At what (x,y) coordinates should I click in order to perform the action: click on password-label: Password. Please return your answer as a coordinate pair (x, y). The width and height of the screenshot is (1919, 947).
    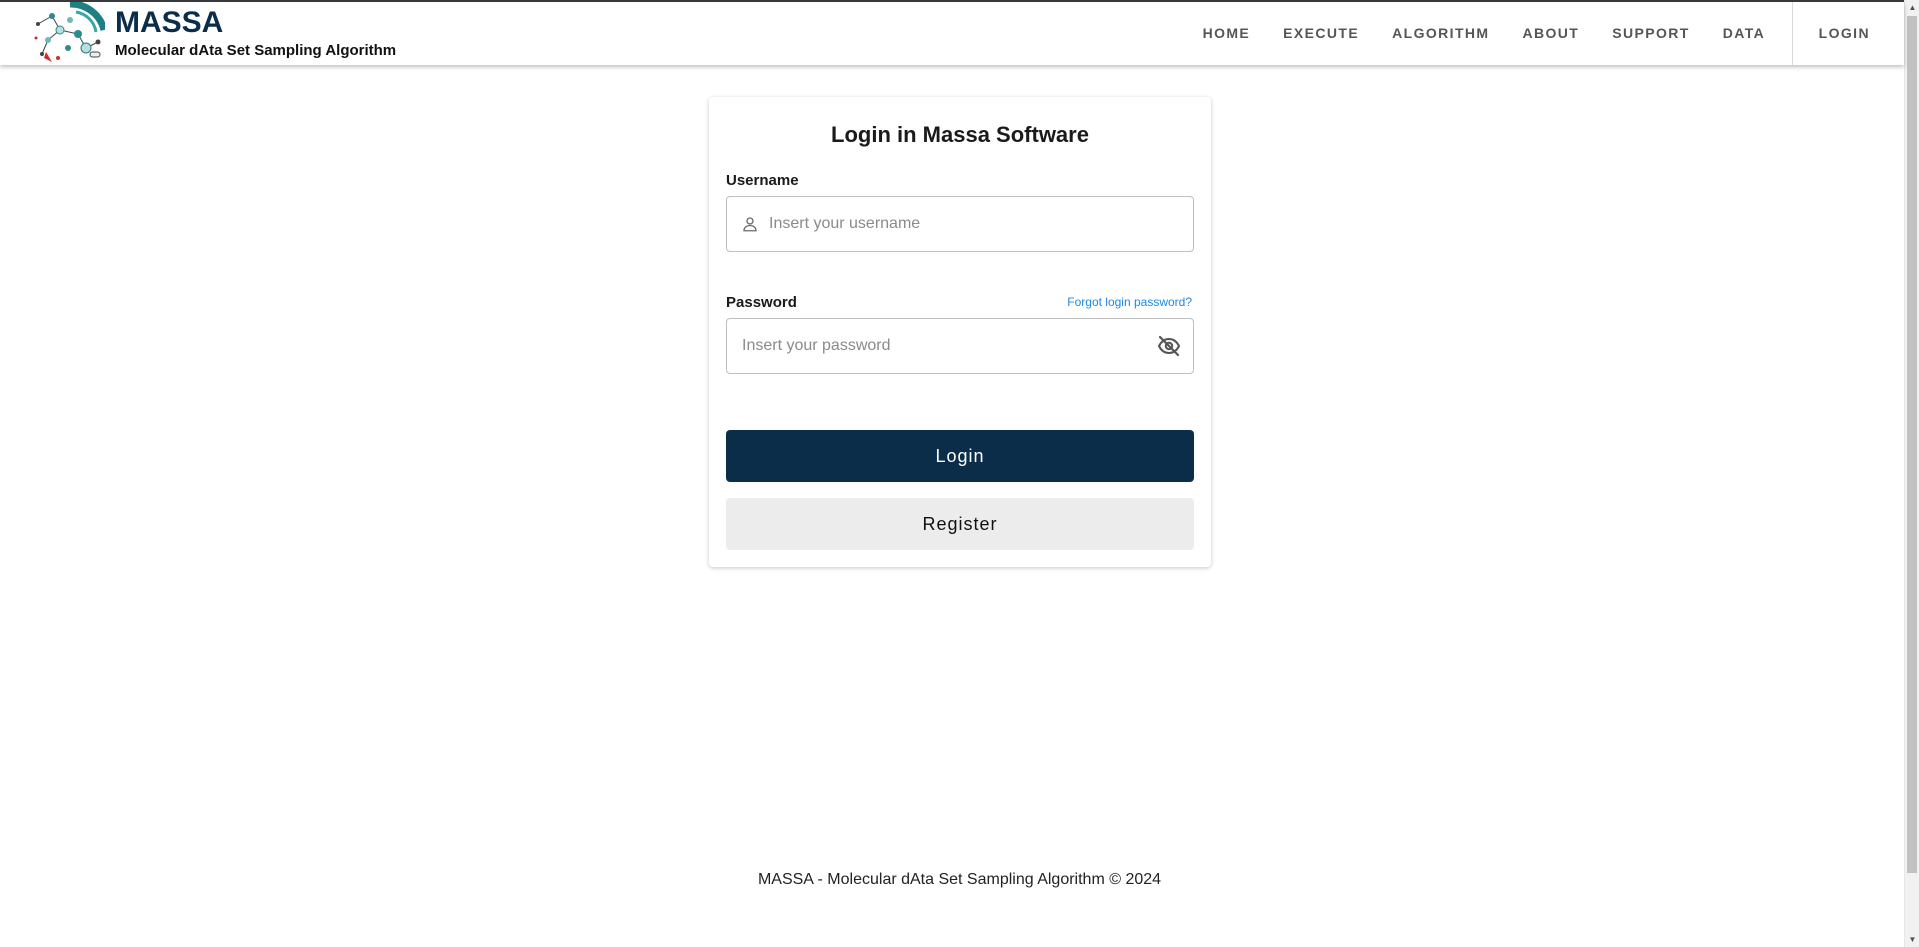
    Looking at the image, I should click on (761, 302).